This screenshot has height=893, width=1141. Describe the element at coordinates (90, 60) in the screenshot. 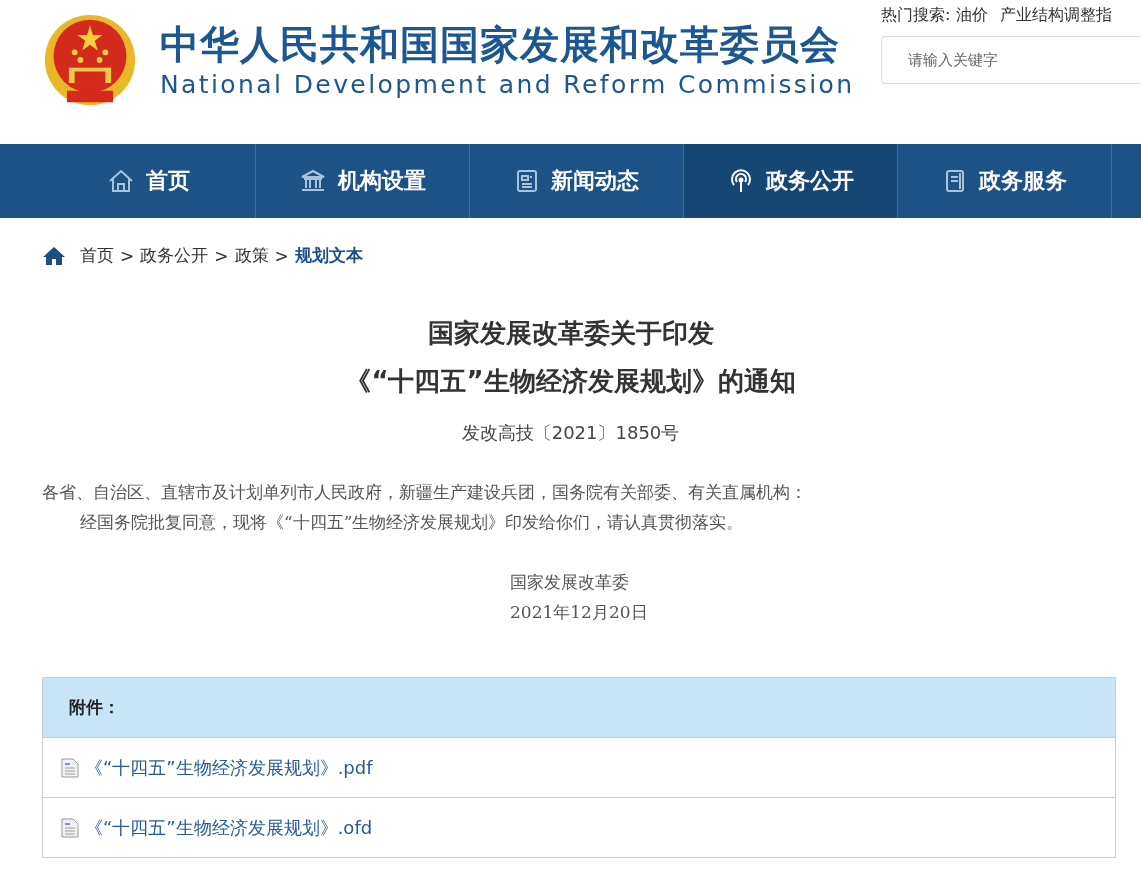

I see `national-emblem-icon` at that location.